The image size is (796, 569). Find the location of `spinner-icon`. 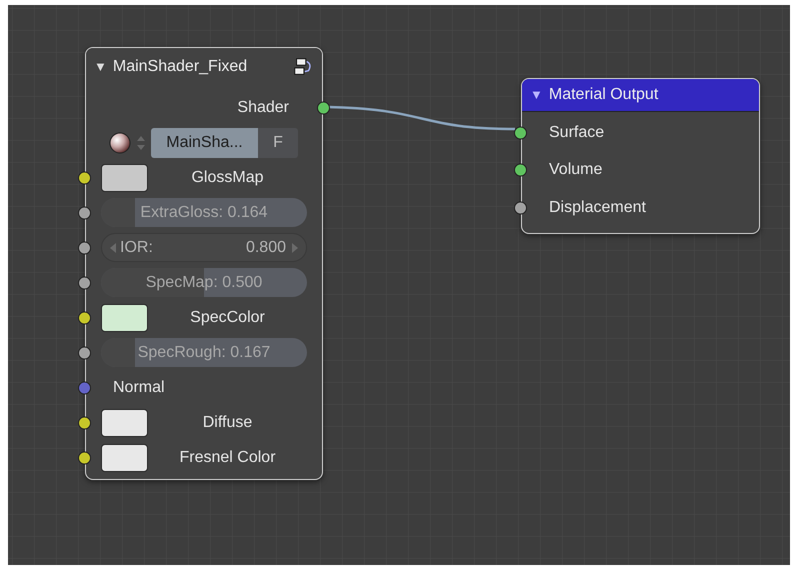

spinner-icon is located at coordinates (141, 142).